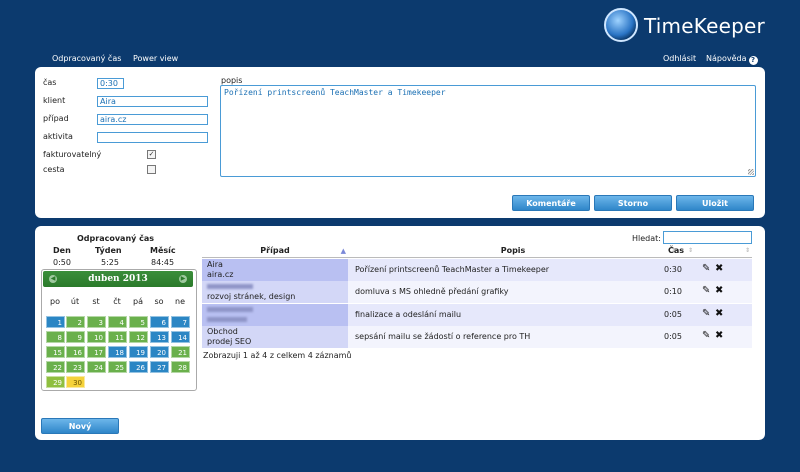 The image size is (800, 472). What do you see at coordinates (138, 367) in the screenshot?
I see `calendar-day: 26` at bounding box center [138, 367].